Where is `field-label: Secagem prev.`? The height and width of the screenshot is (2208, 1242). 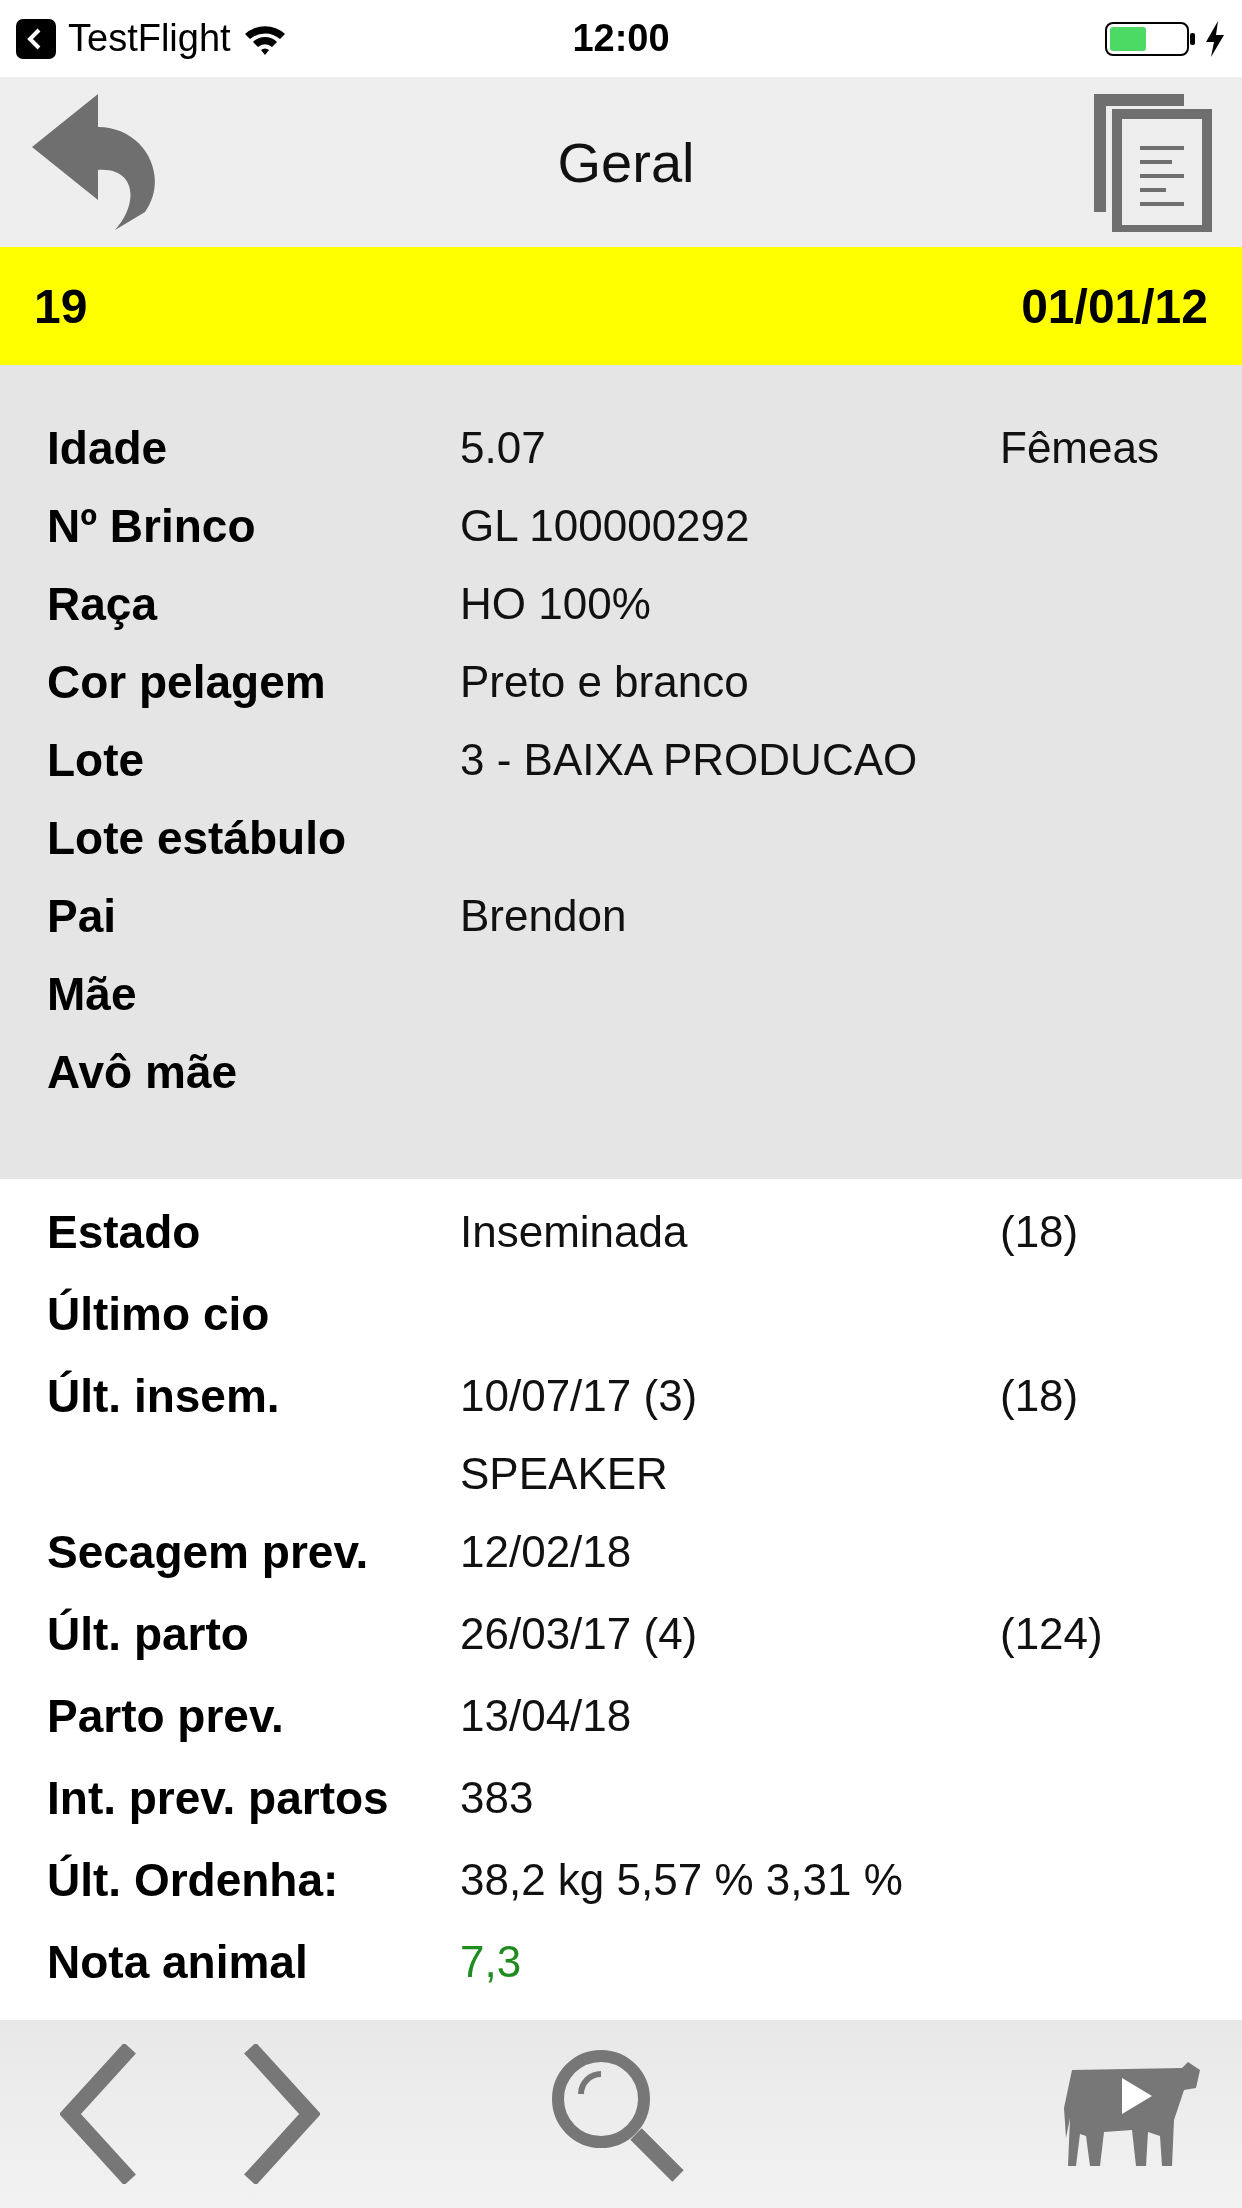 field-label: Secagem prev. is located at coordinates (208, 1552).